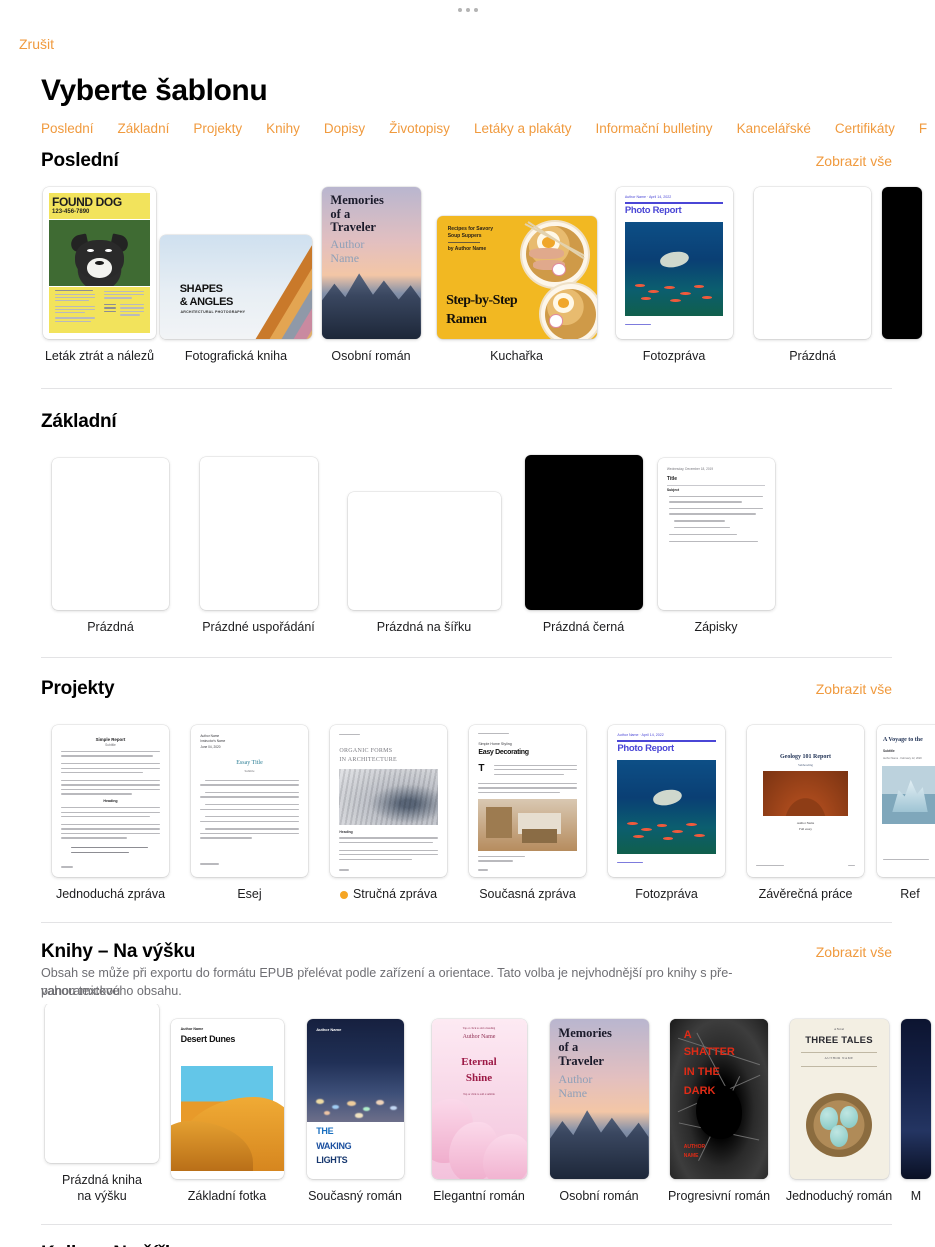  What do you see at coordinates (479, 1078) in the screenshot?
I see `thumb-title-2: Shine` at bounding box center [479, 1078].